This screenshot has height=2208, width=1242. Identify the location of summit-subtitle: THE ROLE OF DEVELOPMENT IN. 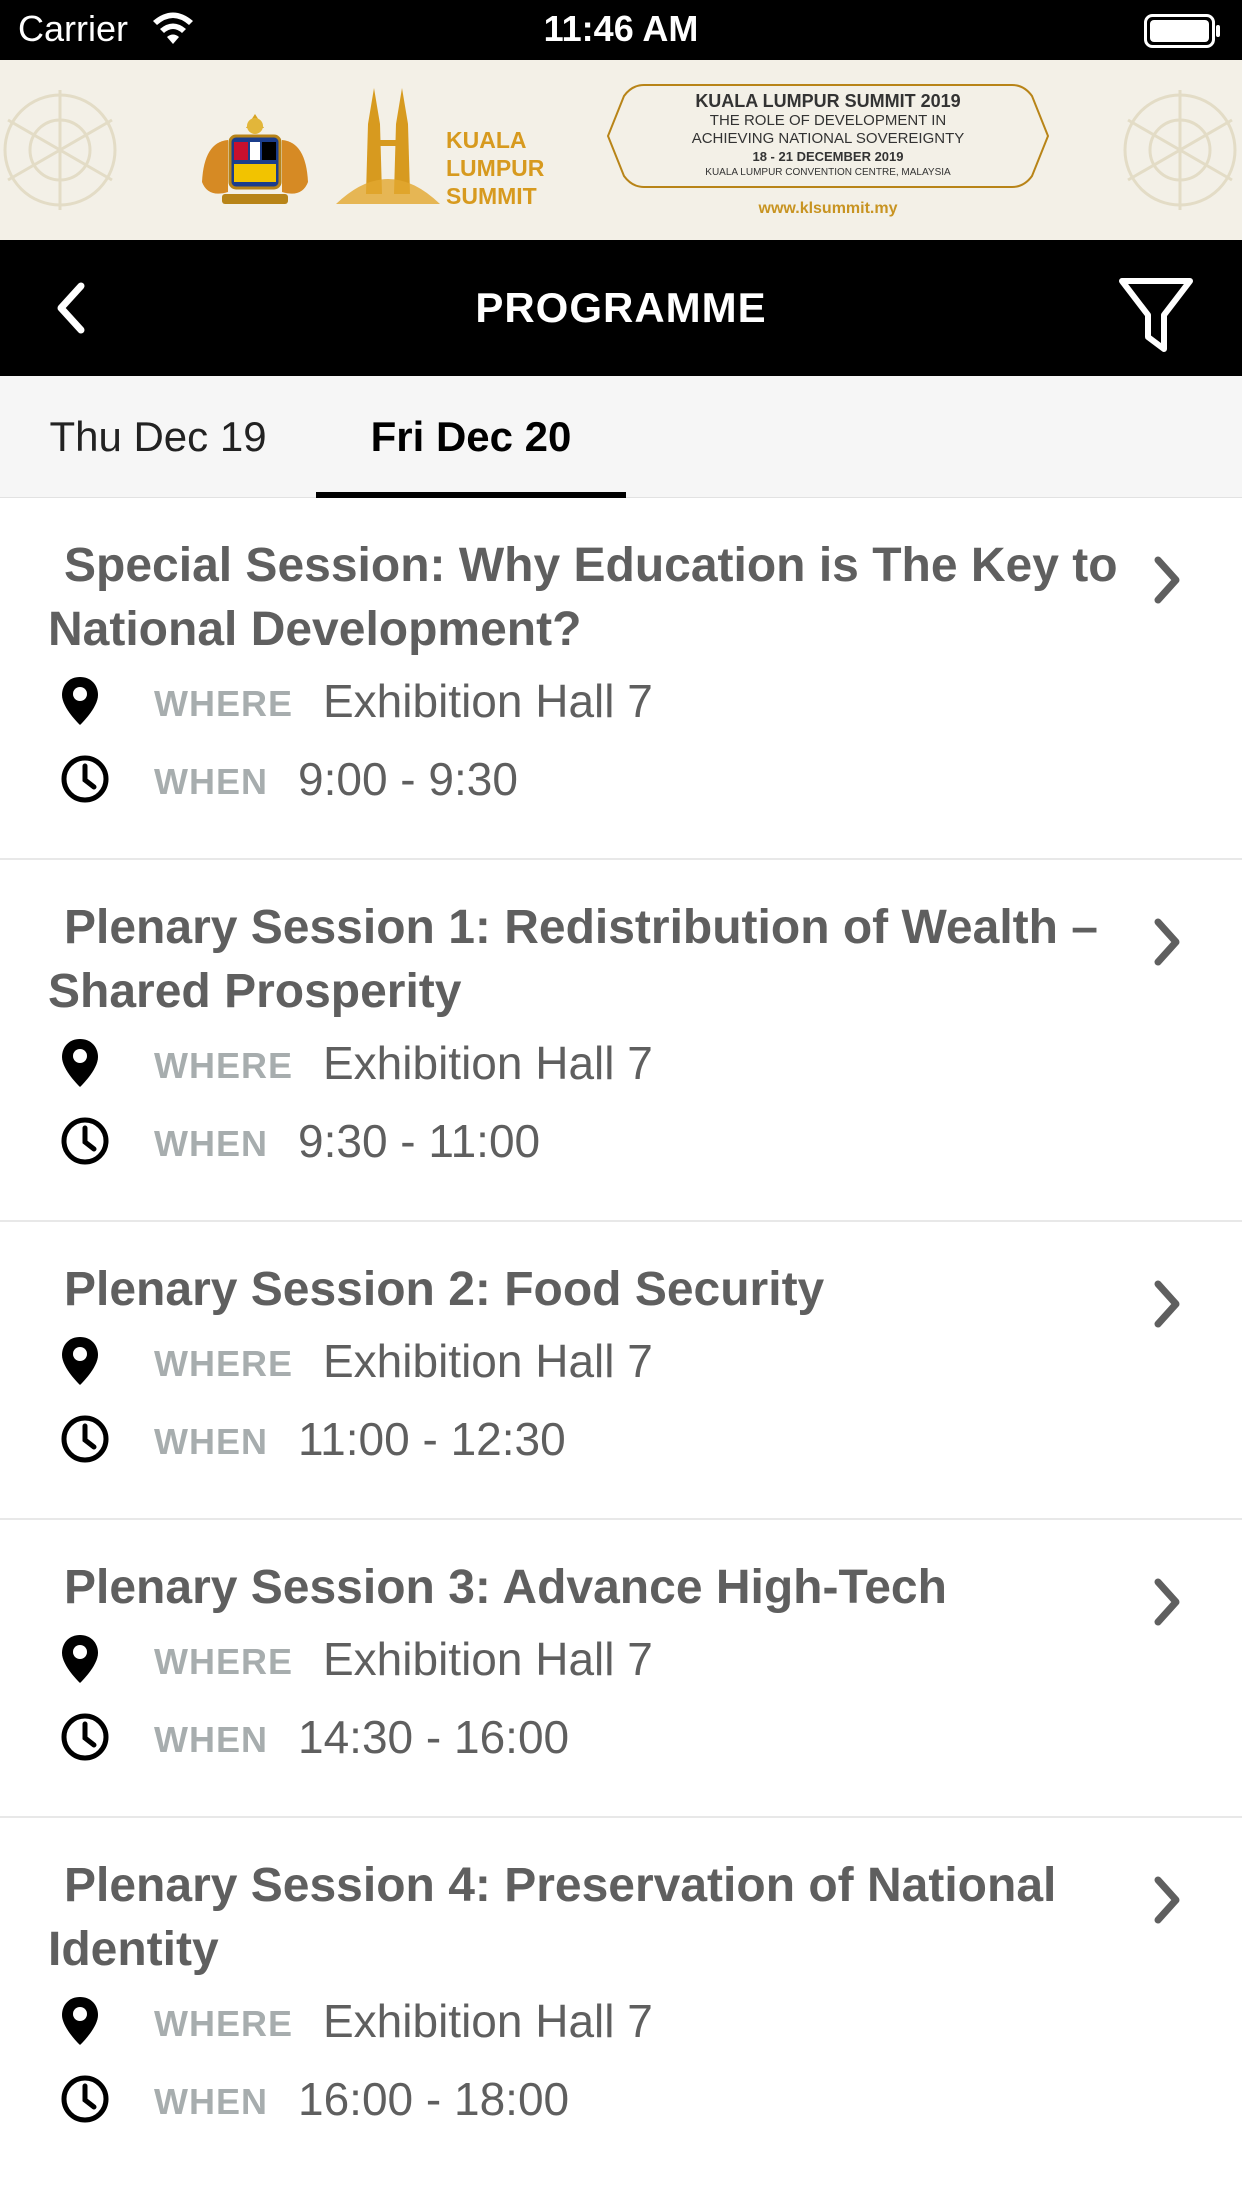
(828, 120).